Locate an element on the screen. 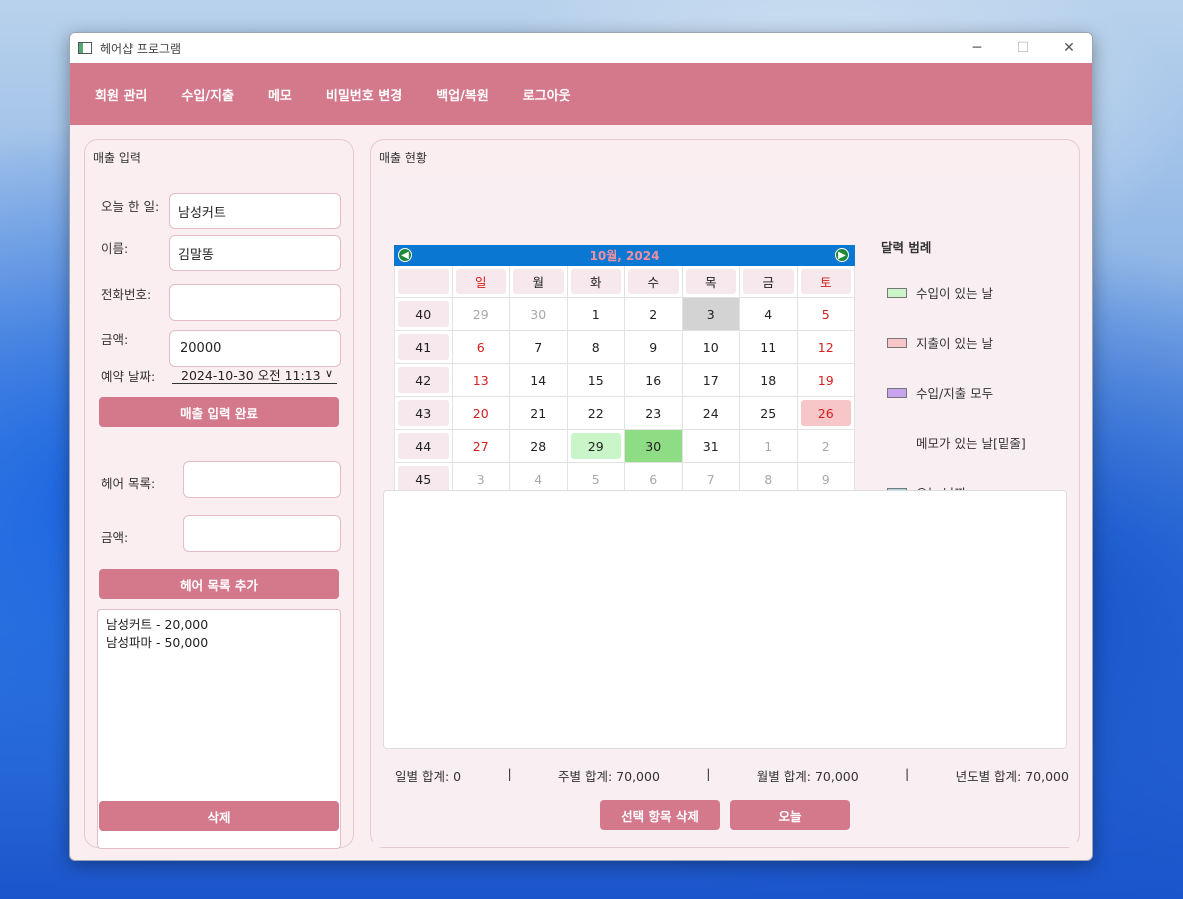 The width and height of the screenshot is (1183, 899). income-swatch is located at coordinates (897, 292).